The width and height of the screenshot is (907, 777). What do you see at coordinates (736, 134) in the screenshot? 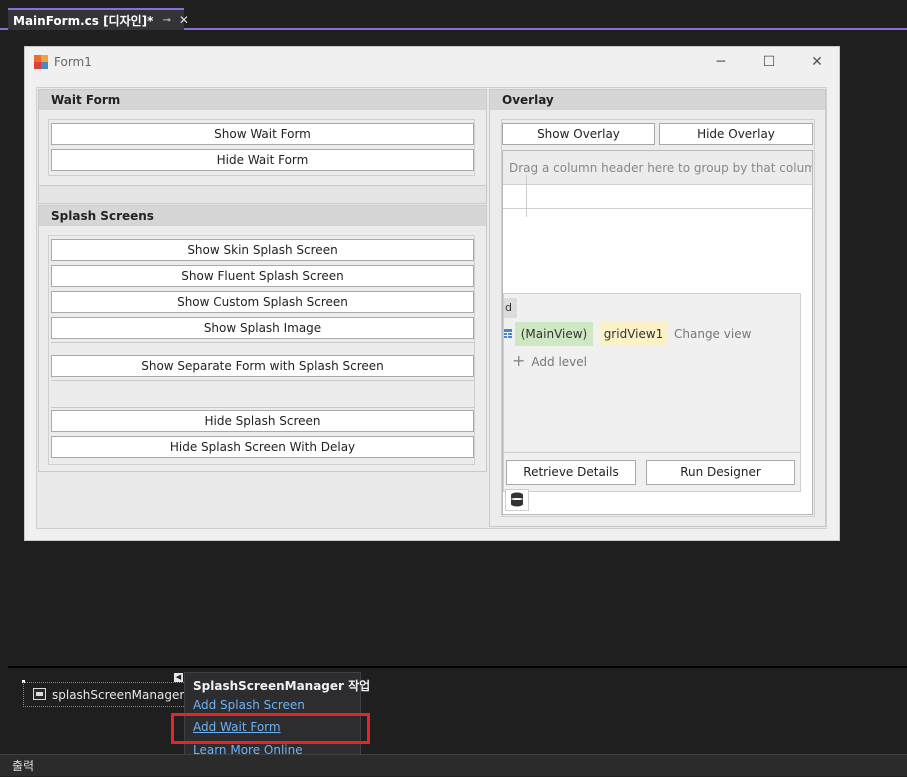
I see `hide-overlay-button: Hide Overlay` at bounding box center [736, 134].